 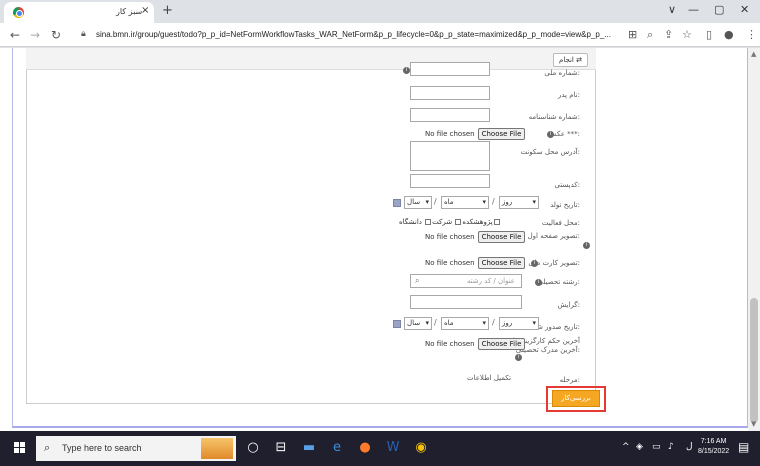 I want to click on card-info-icon: i, so click(x=534, y=263).